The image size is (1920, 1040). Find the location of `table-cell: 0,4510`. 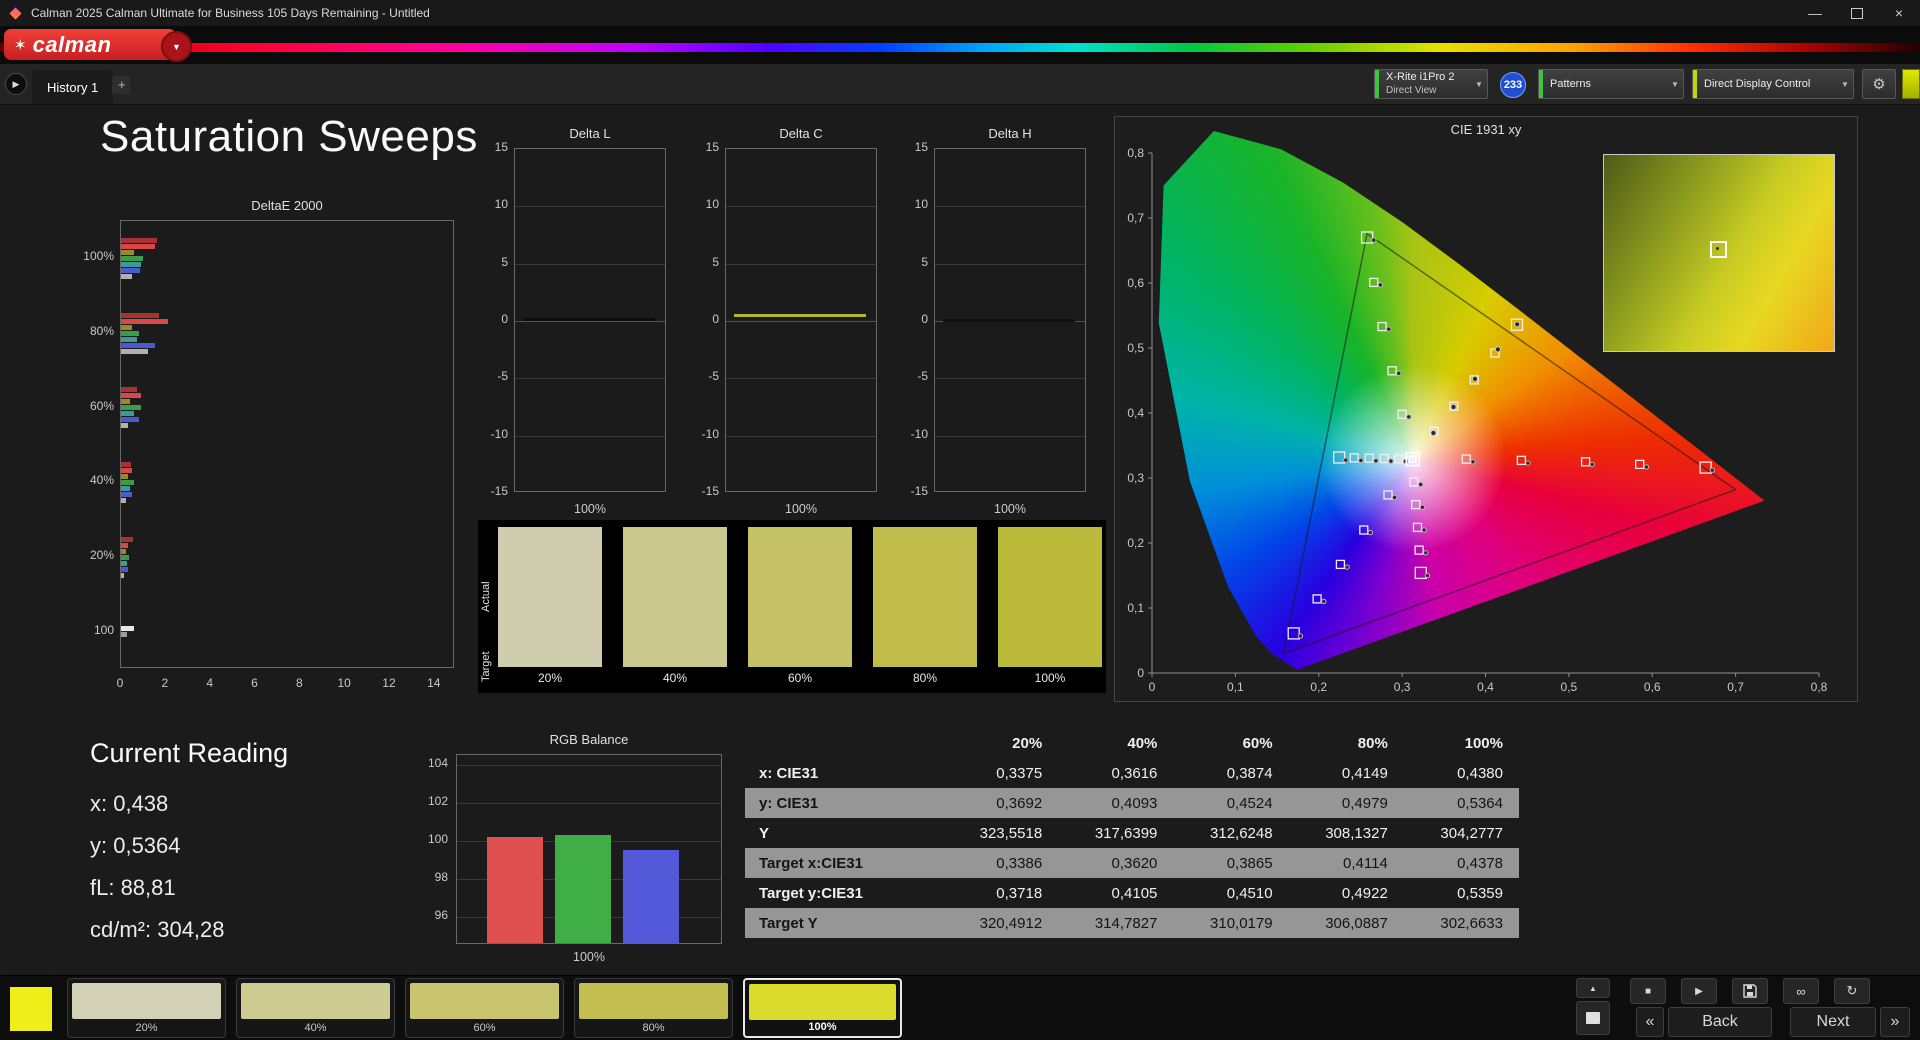

table-cell: 0,4510 is located at coordinates (1249, 893).